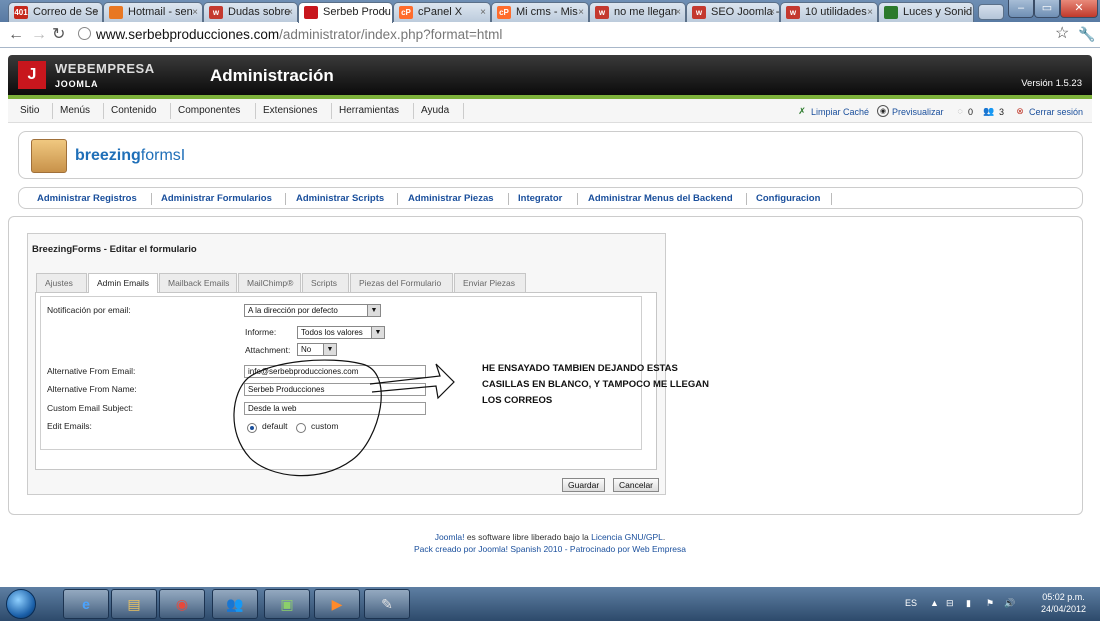  I want to click on browser-tab-label: Serbeb Produ, so click(357, 12).